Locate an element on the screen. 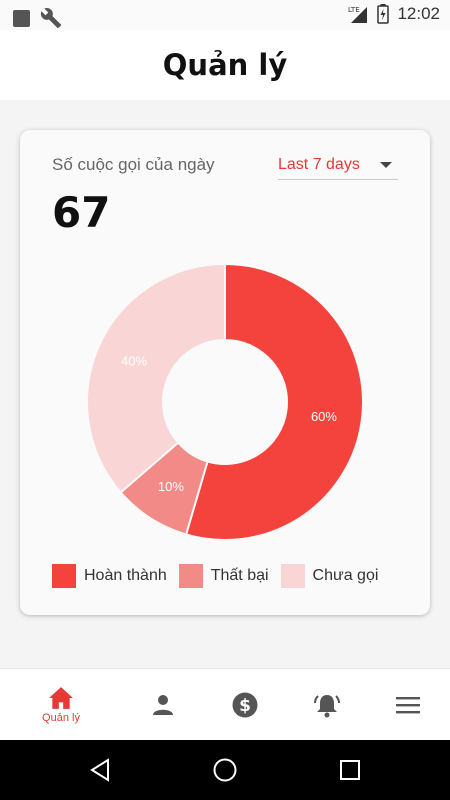  back-button is located at coordinates (100, 770).